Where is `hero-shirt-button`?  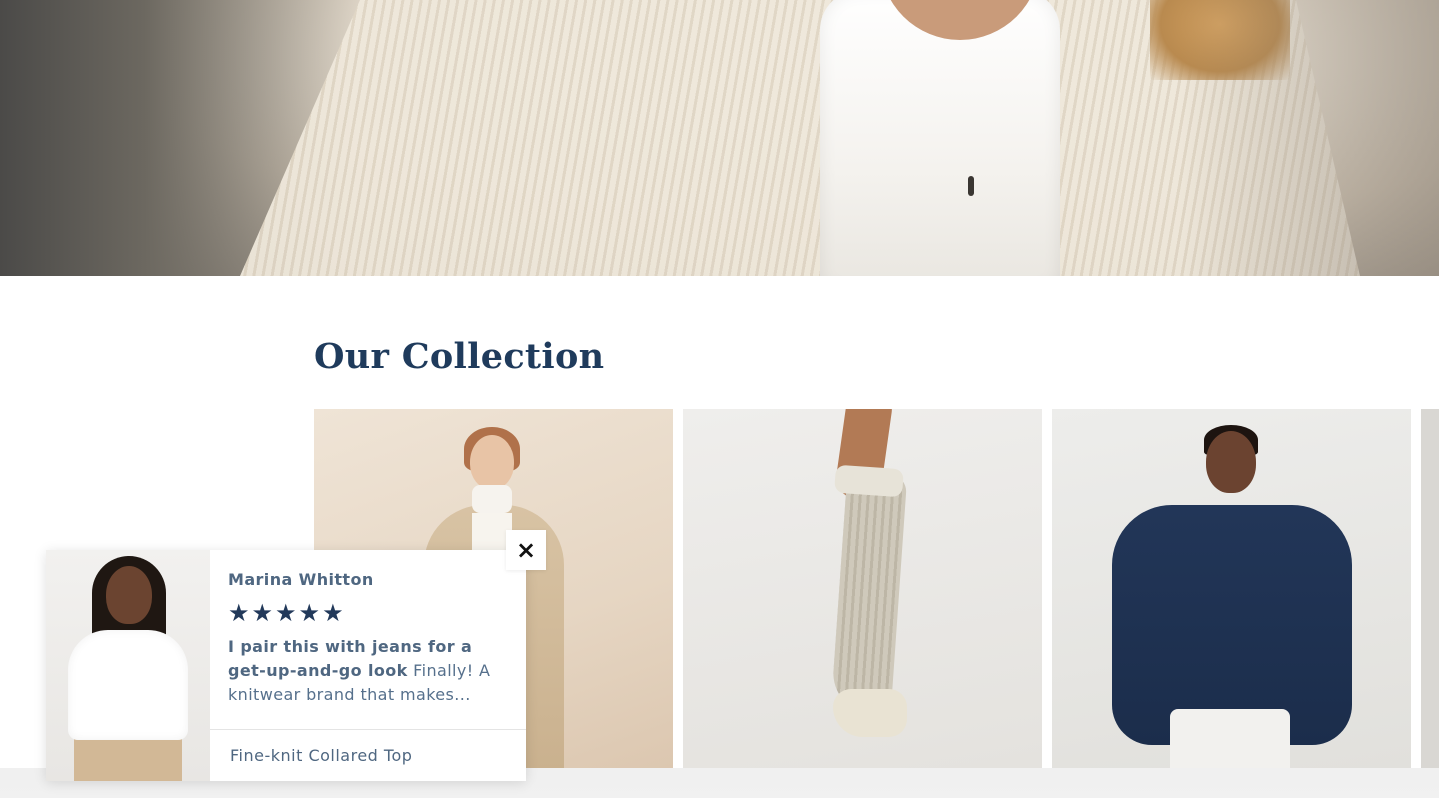
hero-shirt-button is located at coordinates (971, 186).